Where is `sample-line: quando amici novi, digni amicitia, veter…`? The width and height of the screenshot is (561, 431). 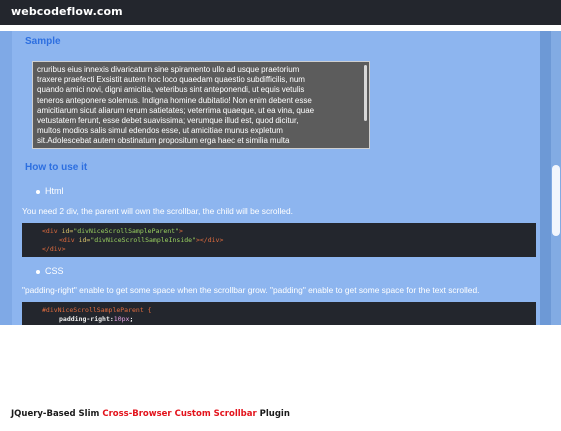 sample-line: quando amici novi, digni amicitia, veter… is located at coordinates (171, 90).